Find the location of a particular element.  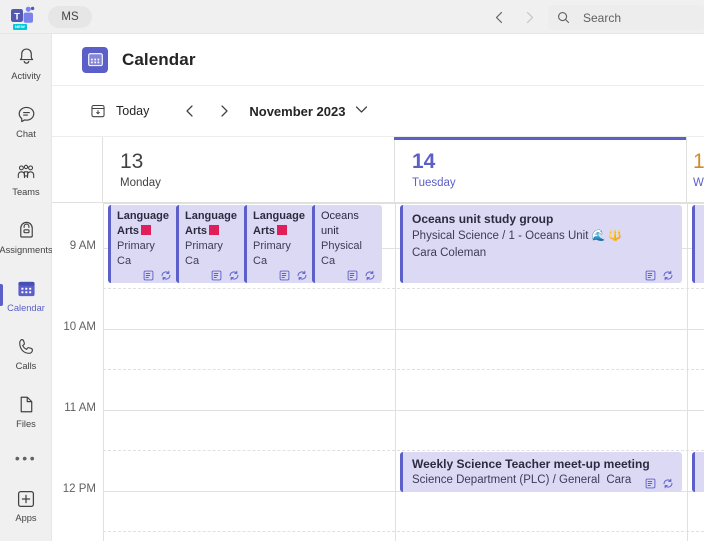

forward-button is located at coordinates (529, 17).